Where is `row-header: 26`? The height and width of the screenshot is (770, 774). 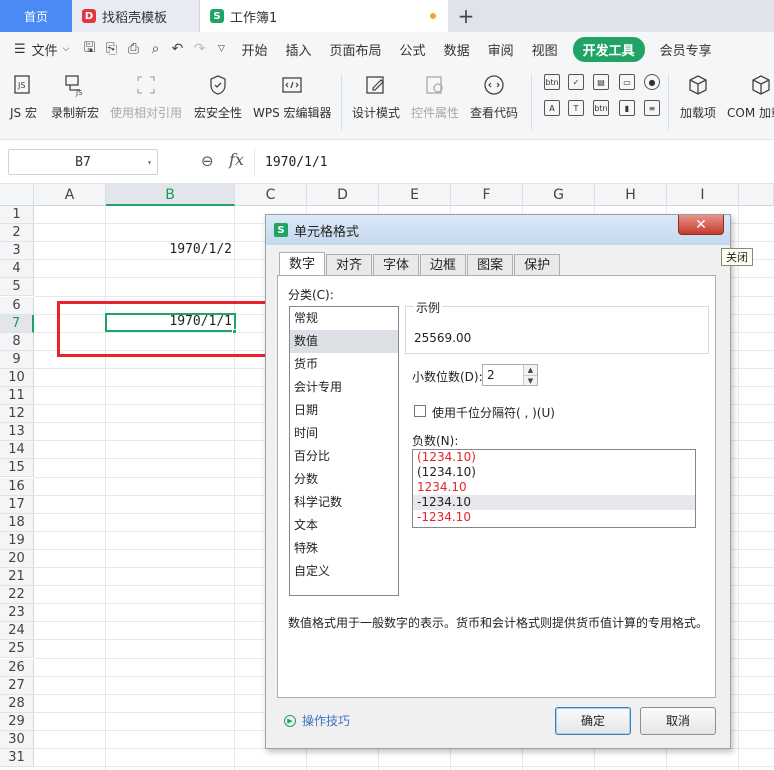 row-header: 26 is located at coordinates (17, 667).